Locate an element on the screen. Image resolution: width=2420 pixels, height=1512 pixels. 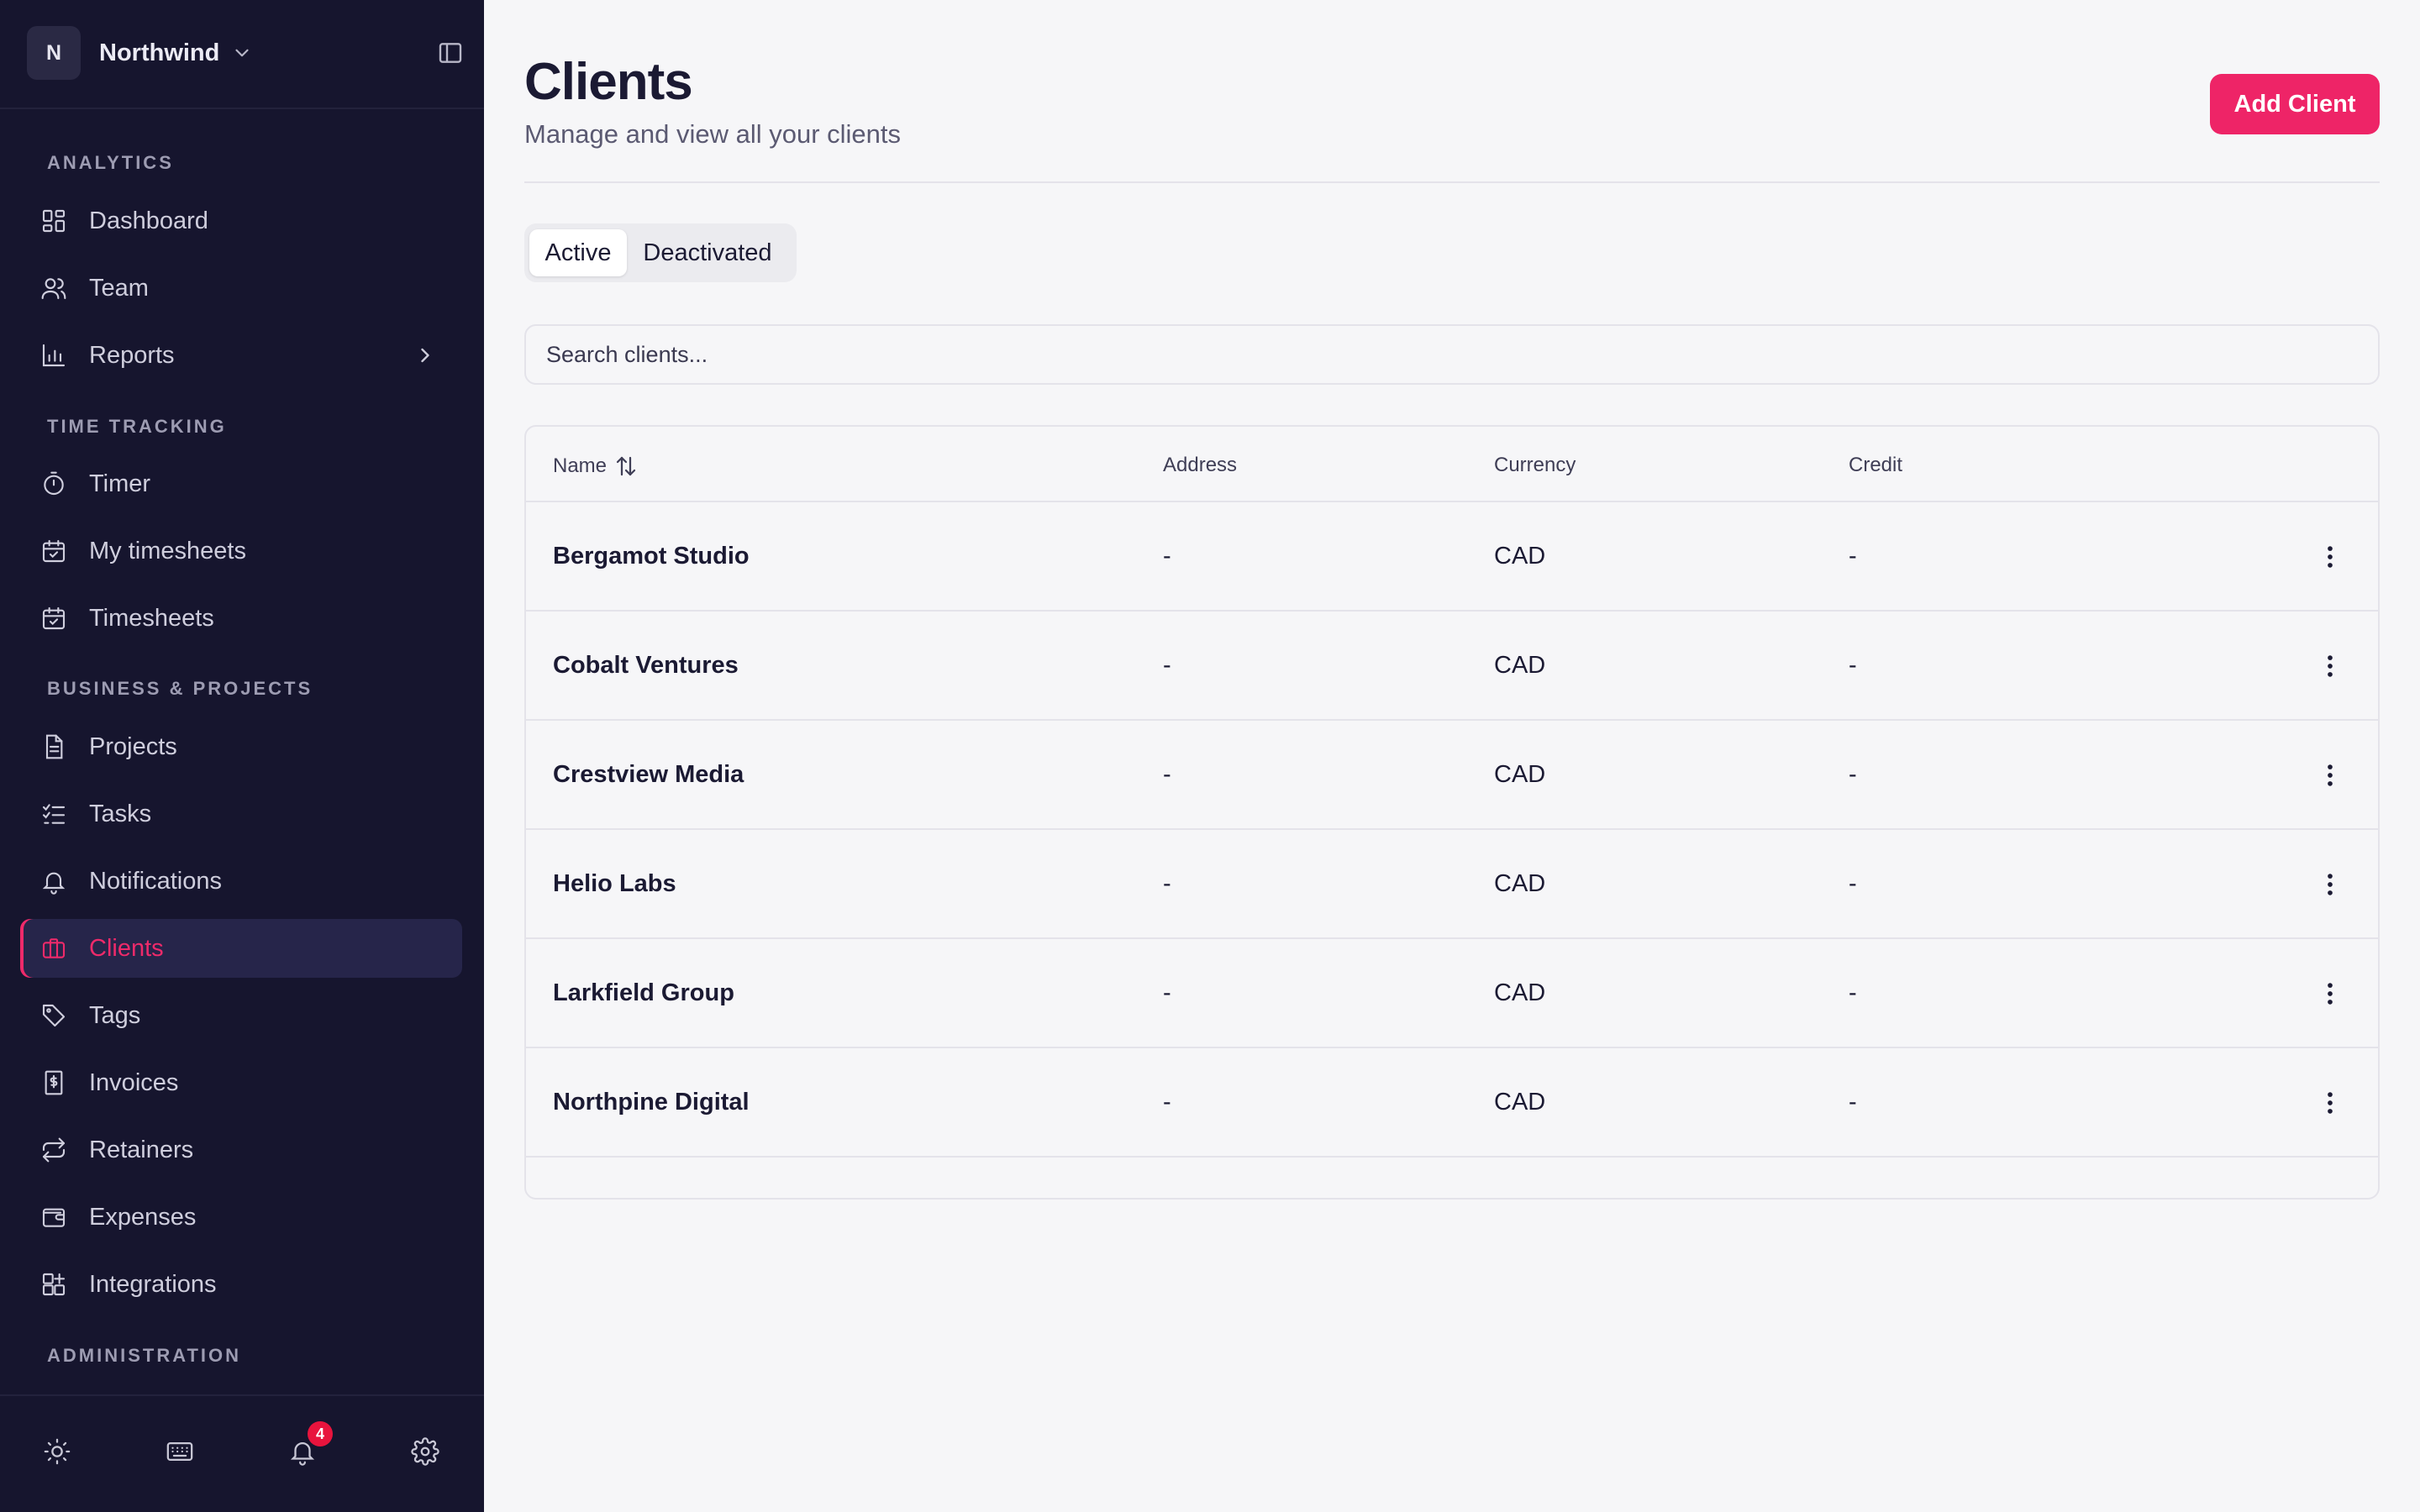
sun-icon is located at coordinates (58, 1451).